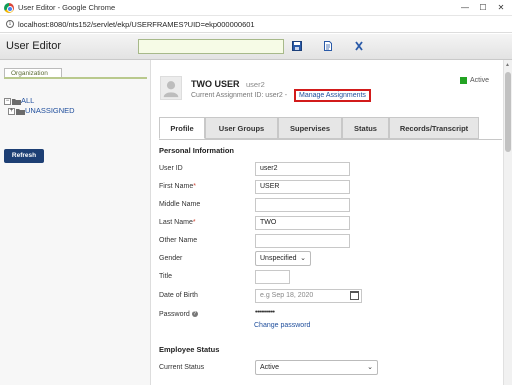 Image resolution: width=512 pixels, height=385 pixels. I want to click on middle-name-label: Middle Name, so click(180, 204).